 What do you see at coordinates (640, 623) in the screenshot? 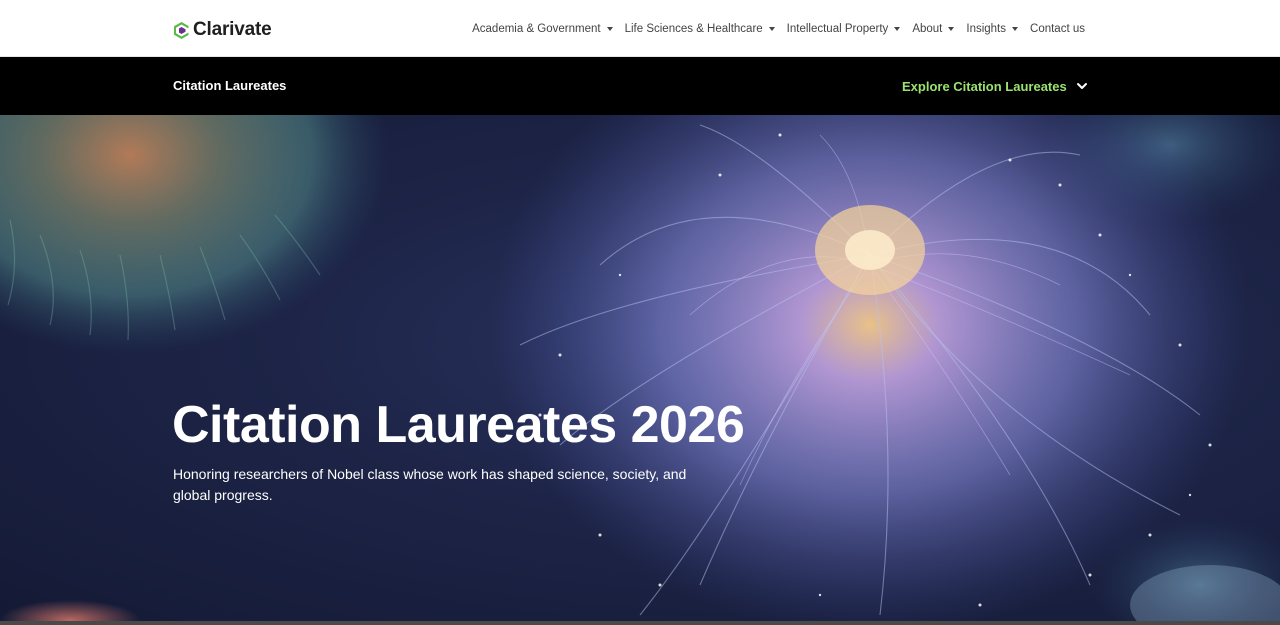
I see `bottom-divider` at bounding box center [640, 623].